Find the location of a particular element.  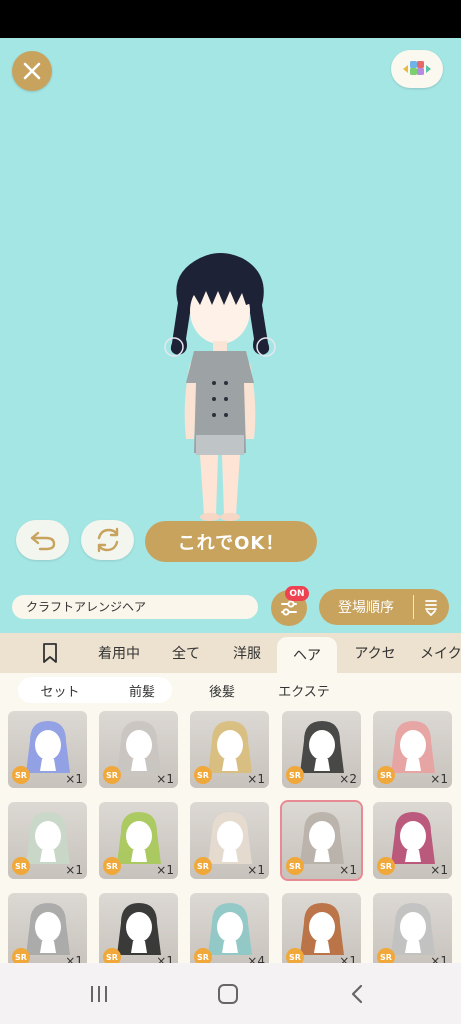

back-icon is located at coordinates (357, 994).